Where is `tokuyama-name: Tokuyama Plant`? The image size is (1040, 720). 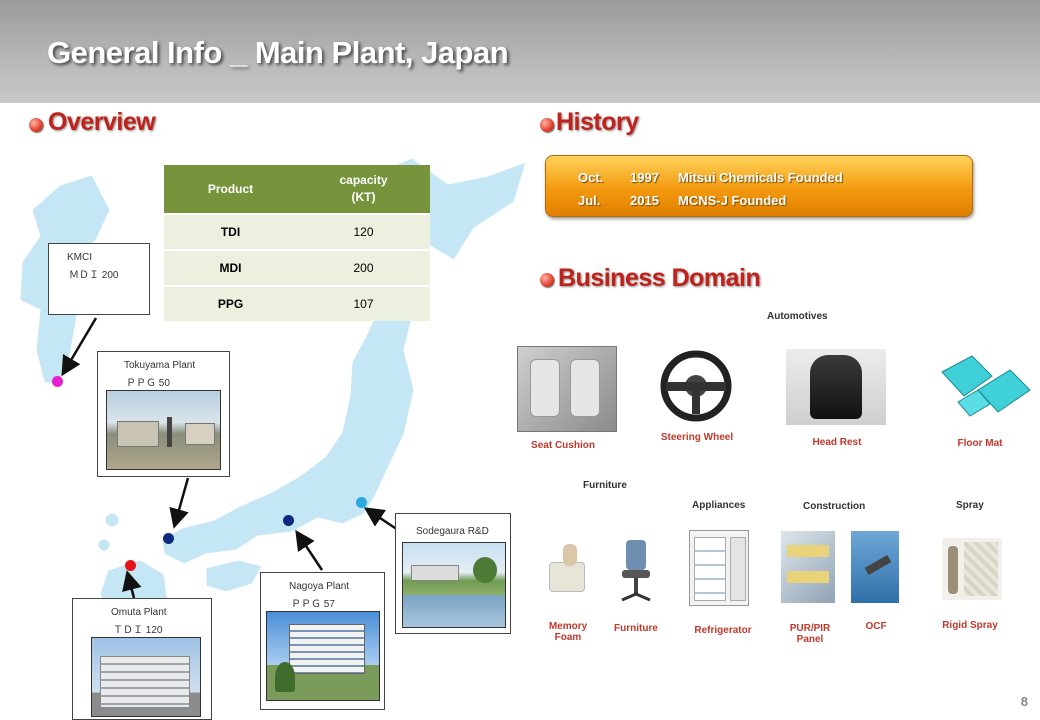 tokuyama-name: Tokuyama Plant is located at coordinates (160, 365).